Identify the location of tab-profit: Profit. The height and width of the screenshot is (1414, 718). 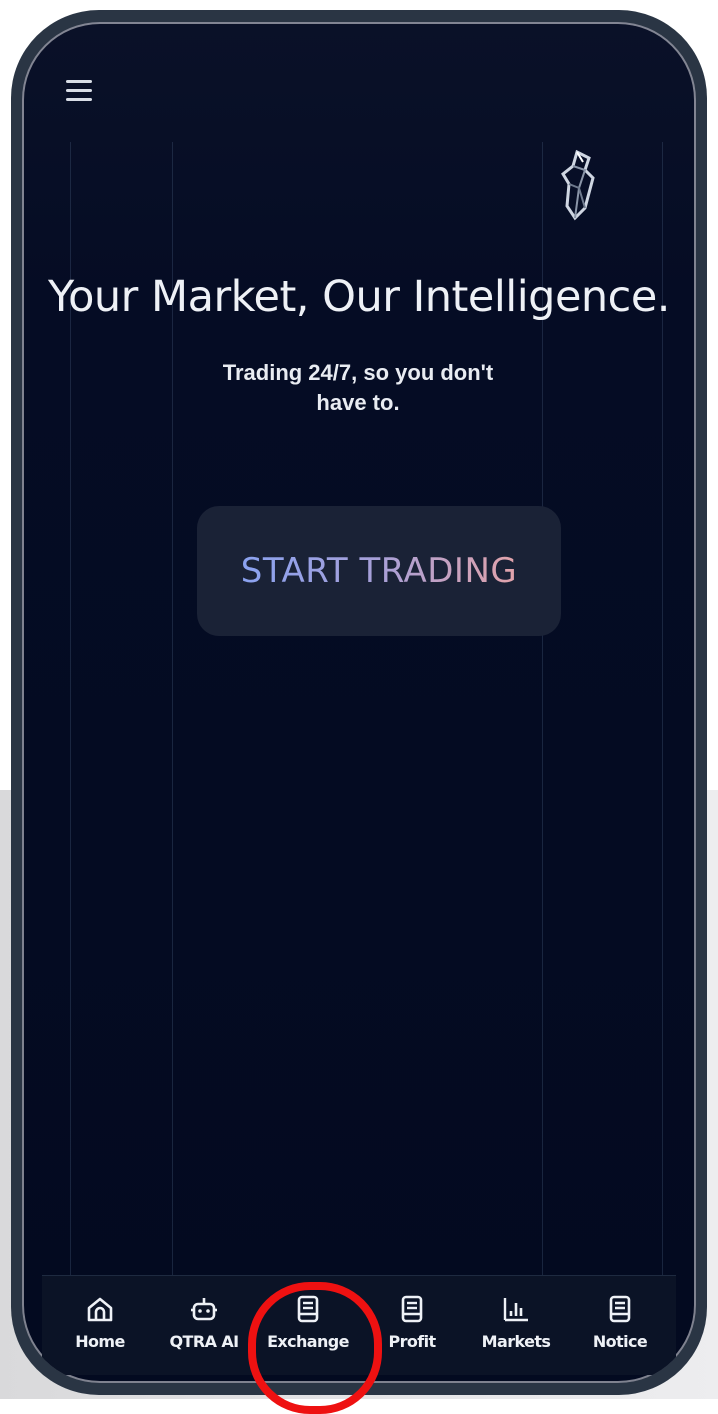
(412, 1325).